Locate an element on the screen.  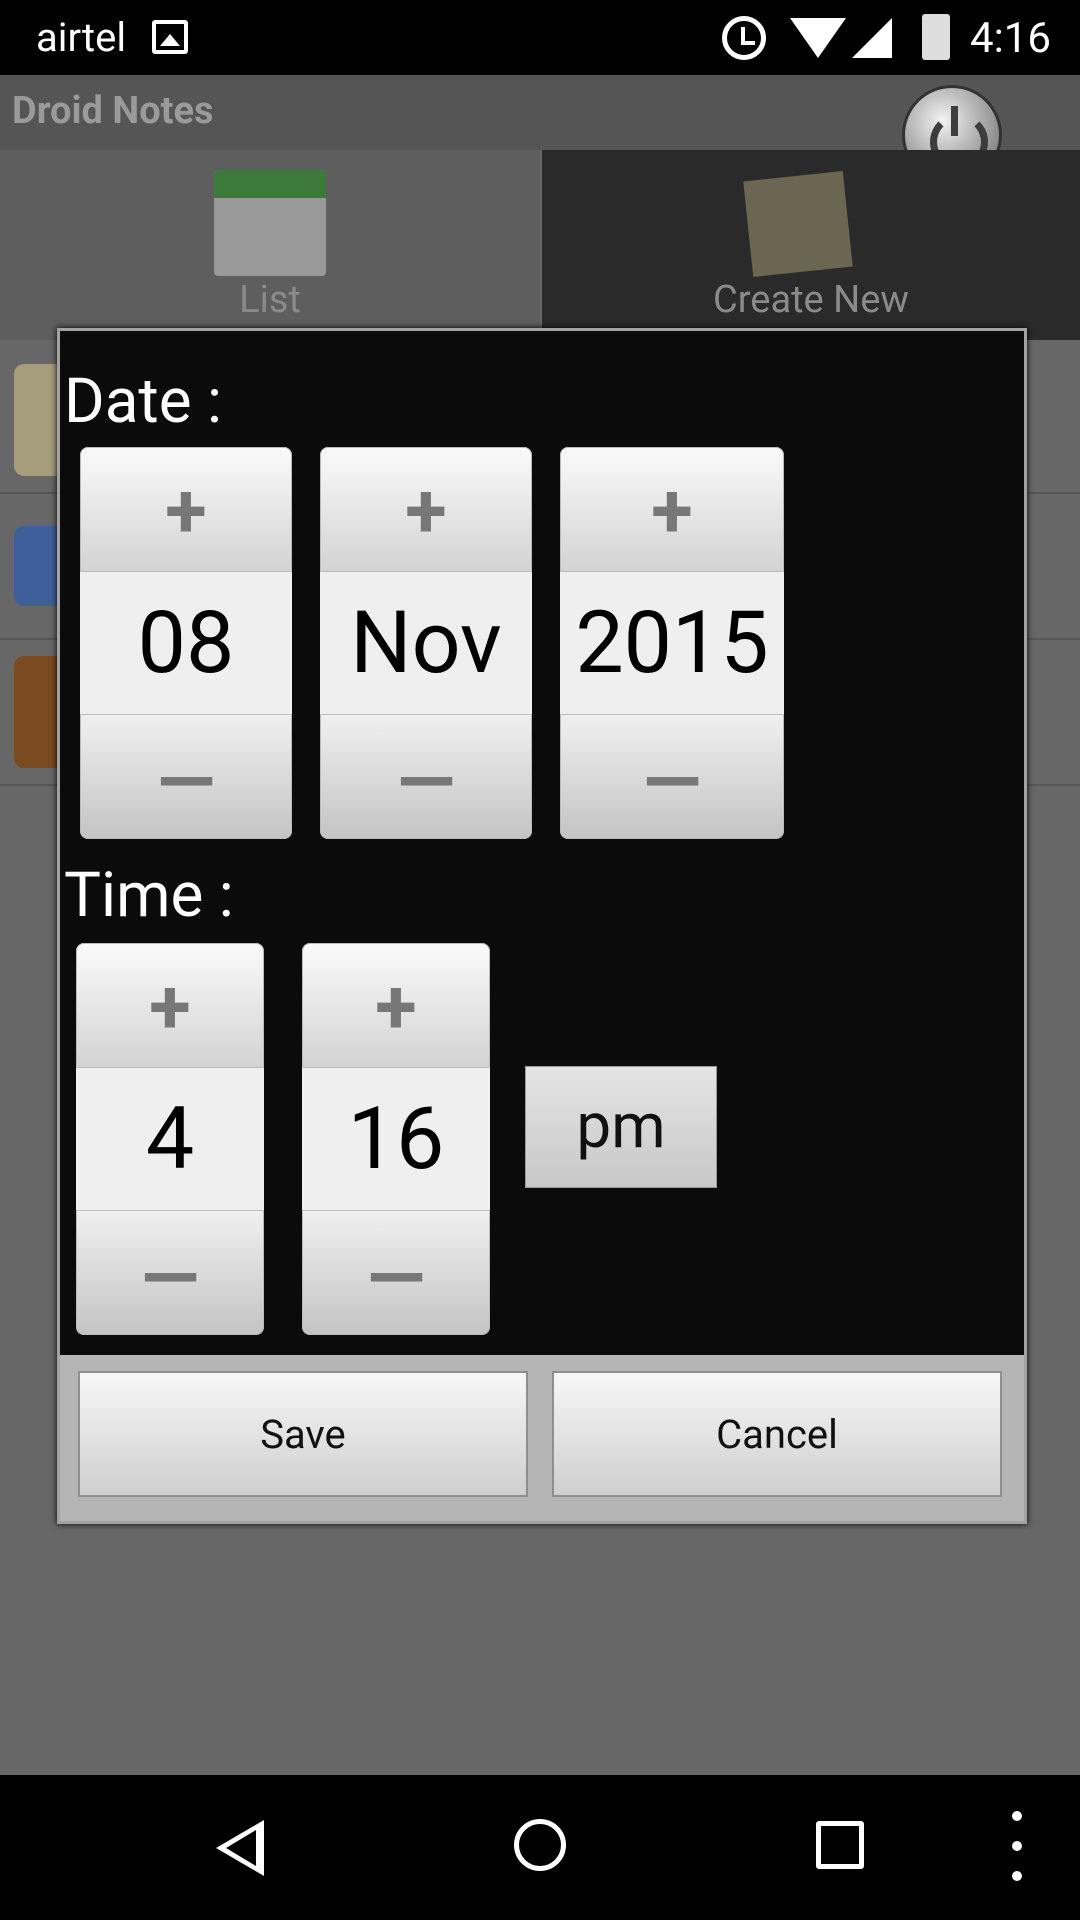
time-label: Time : is located at coordinates (149, 895).